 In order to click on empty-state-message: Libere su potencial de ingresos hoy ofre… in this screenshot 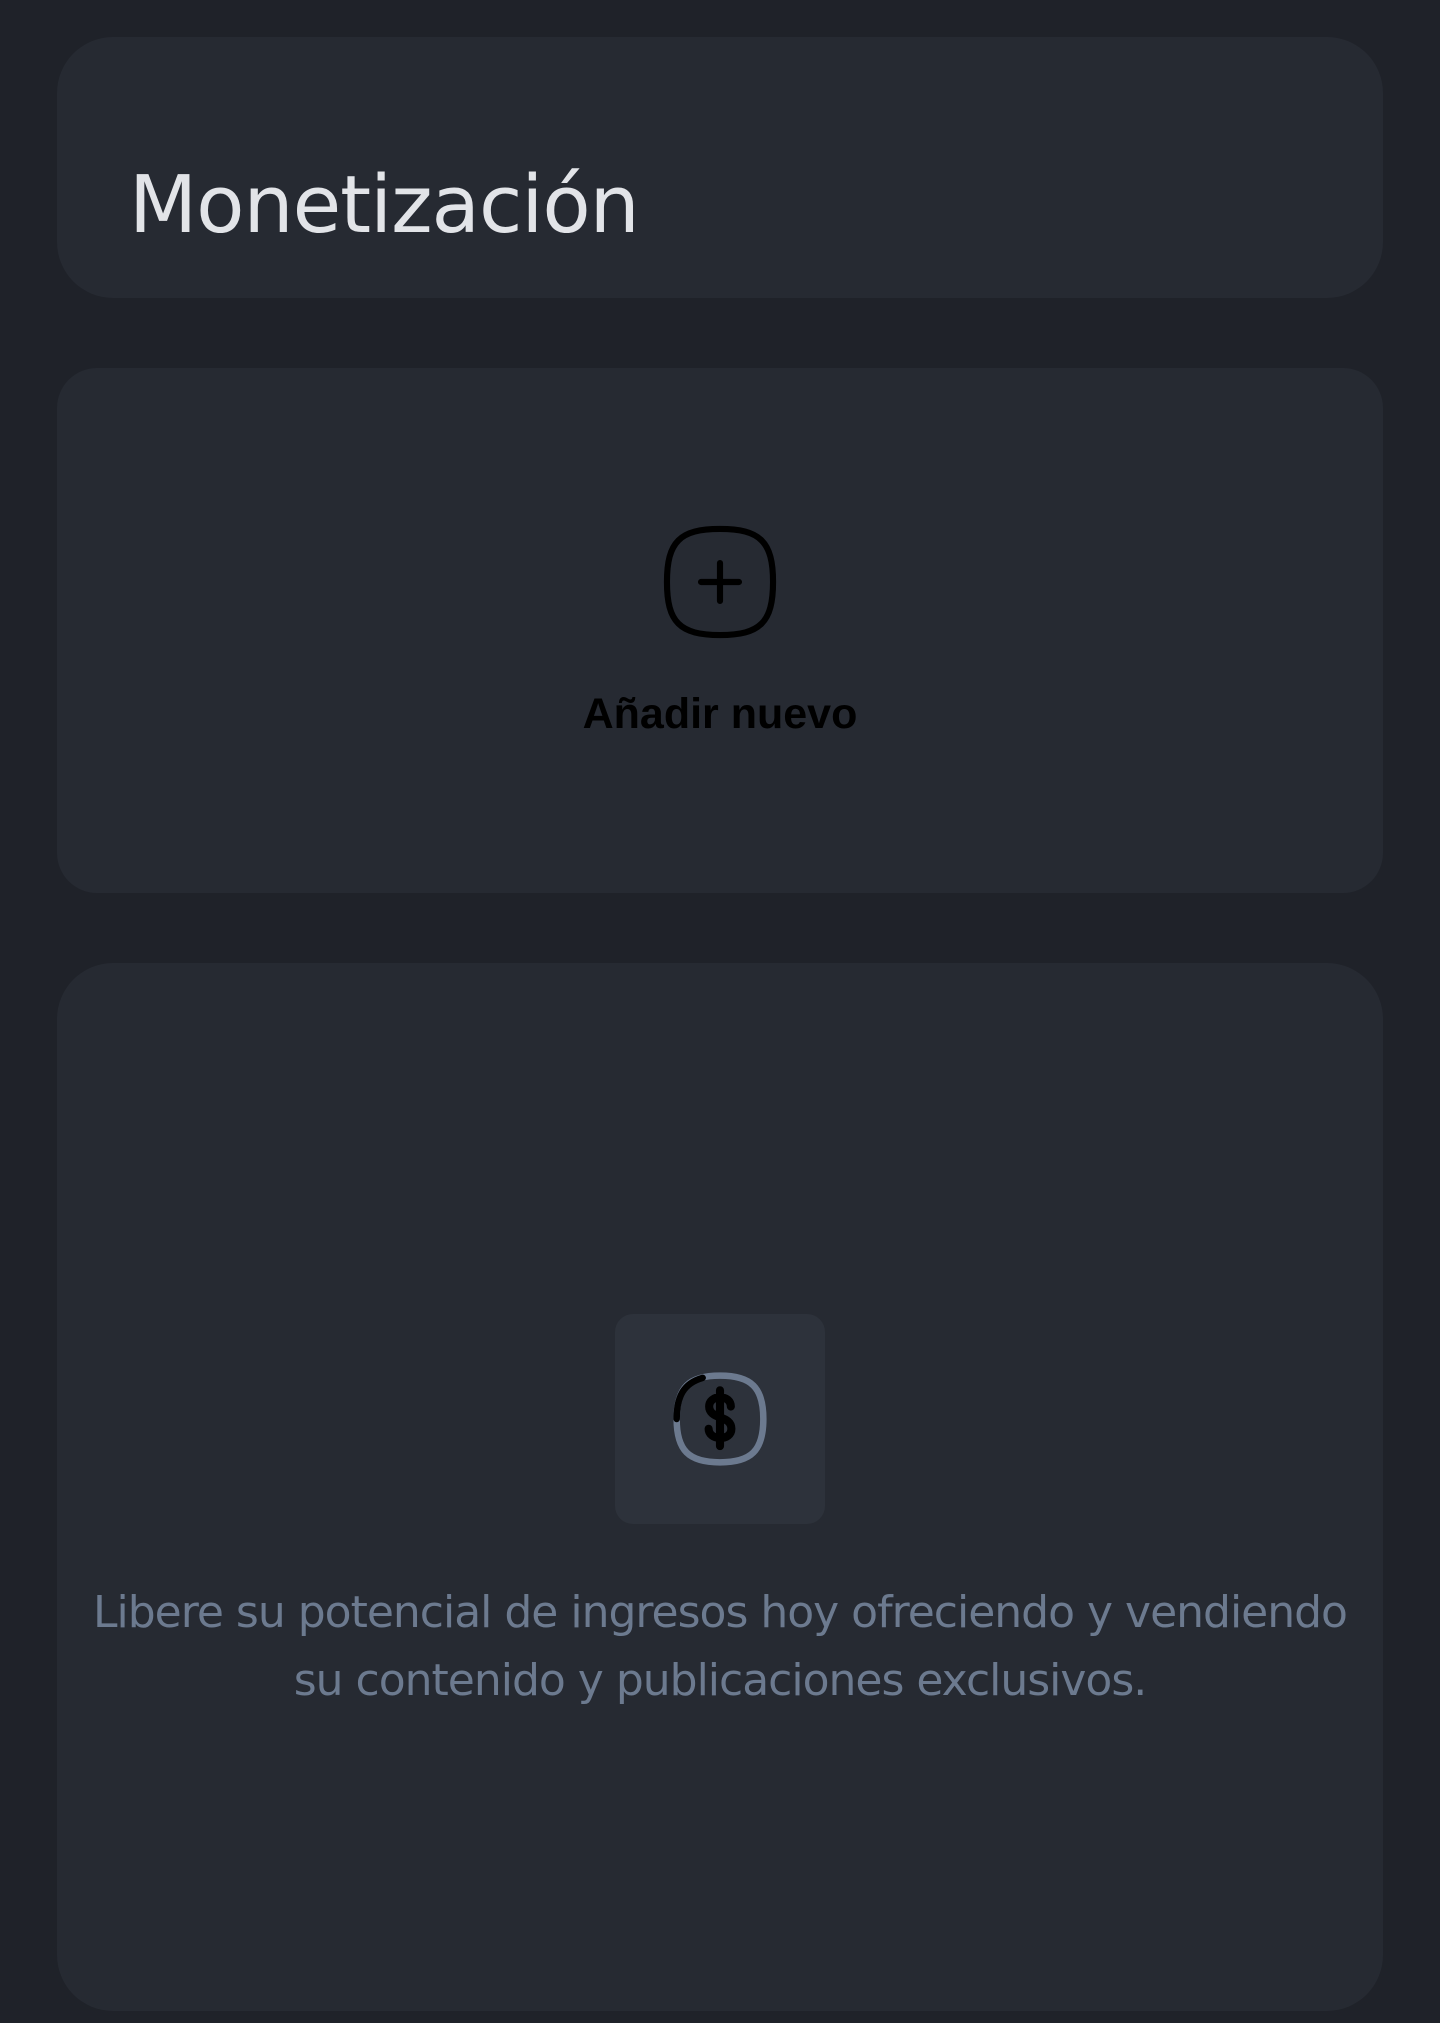, I will do `click(720, 1646)`.